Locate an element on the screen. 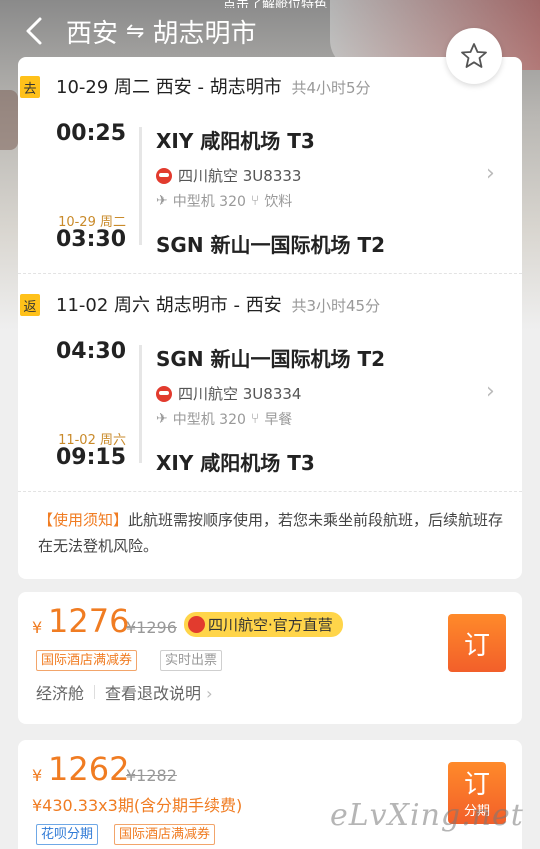 Image resolution: width=540 pixels, height=849 pixels. airline-info: 四川航空 3U8333 is located at coordinates (228, 175).